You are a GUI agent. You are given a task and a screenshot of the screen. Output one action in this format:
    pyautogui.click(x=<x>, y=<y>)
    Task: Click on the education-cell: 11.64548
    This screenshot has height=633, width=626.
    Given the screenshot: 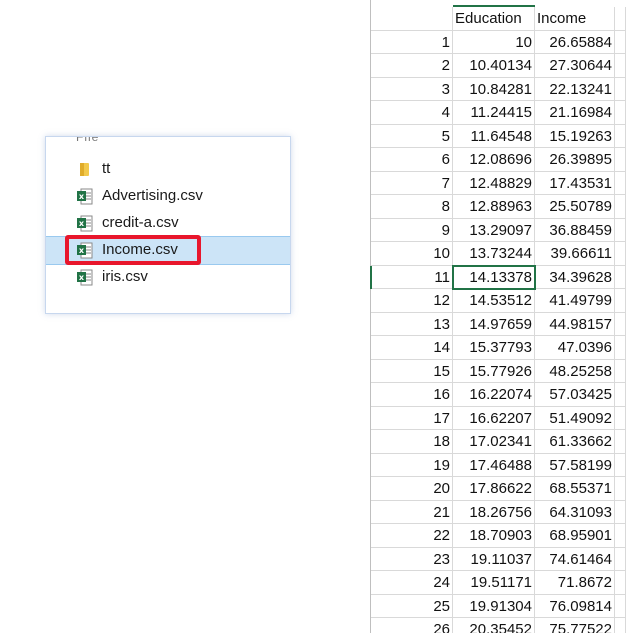 What is the action you would take?
    pyautogui.click(x=494, y=136)
    